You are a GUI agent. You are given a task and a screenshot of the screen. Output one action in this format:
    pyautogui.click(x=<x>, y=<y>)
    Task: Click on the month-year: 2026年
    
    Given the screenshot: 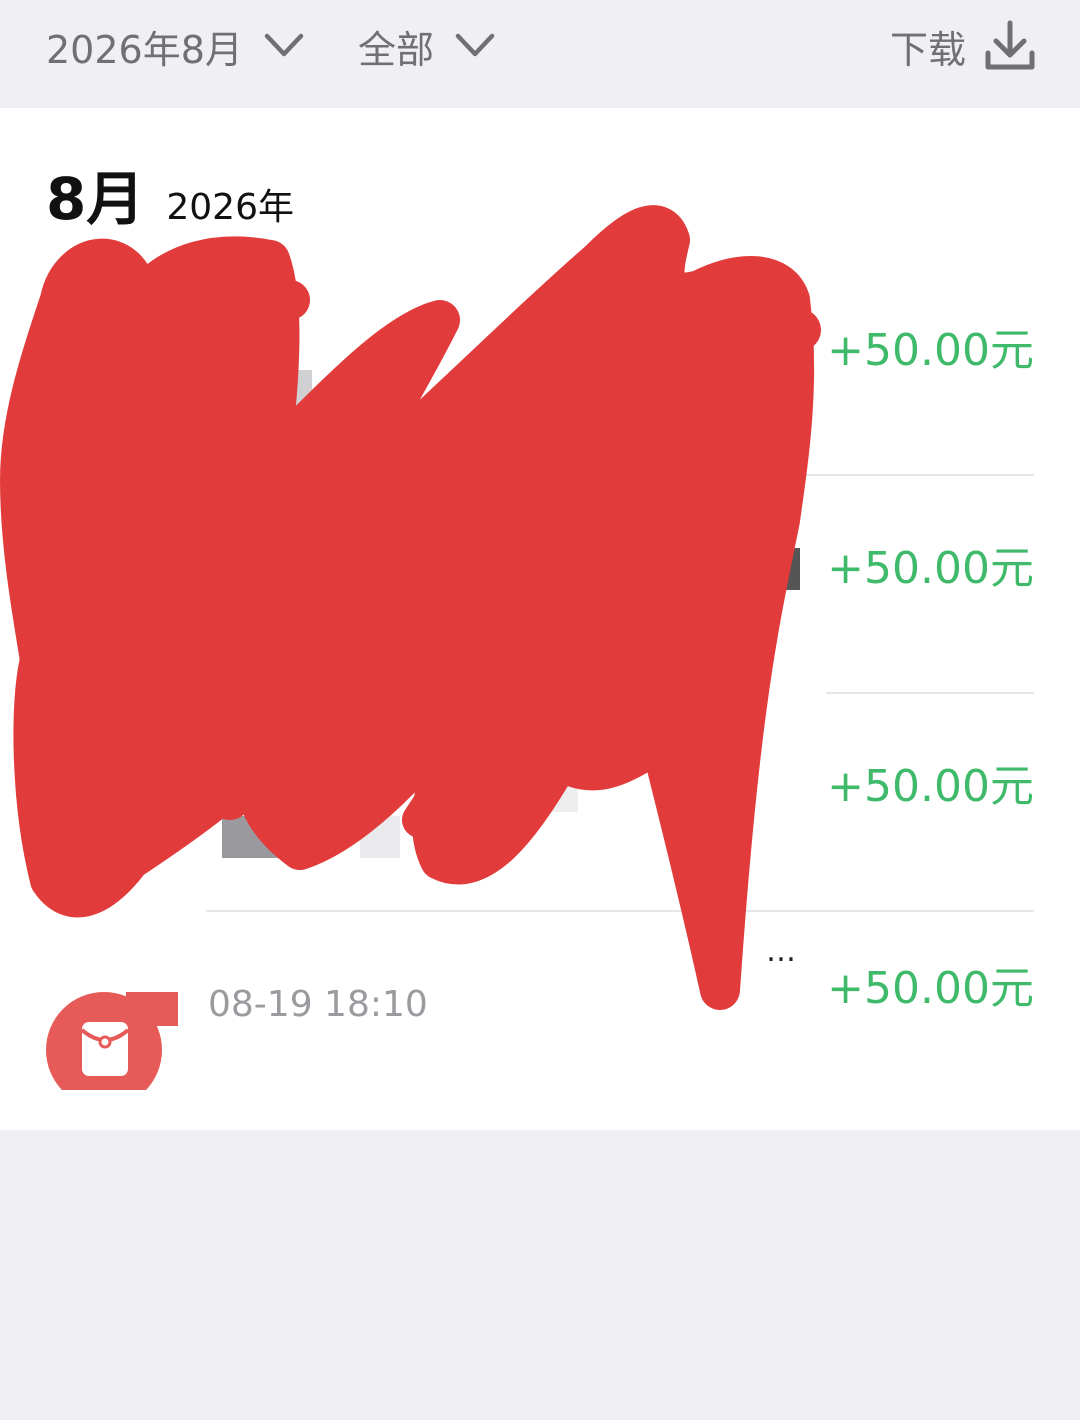 What is the action you would take?
    pyautogui.click(x=230, y=207)
    